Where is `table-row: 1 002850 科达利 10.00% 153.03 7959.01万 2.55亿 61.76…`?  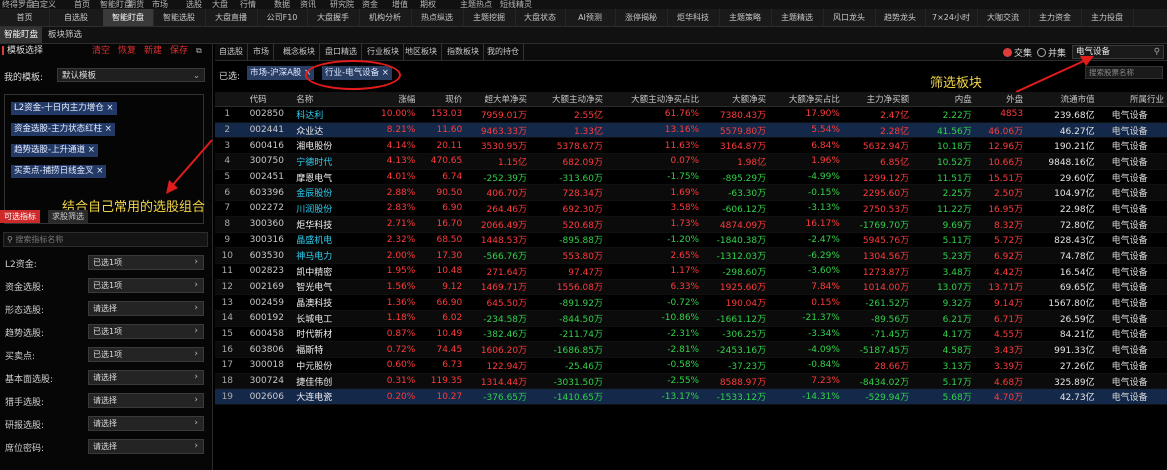 table-row: 1 002850 科达利 10.00% 153.03 7959.01万 2.55亿 61.76… is located at coordinates (691, 114).